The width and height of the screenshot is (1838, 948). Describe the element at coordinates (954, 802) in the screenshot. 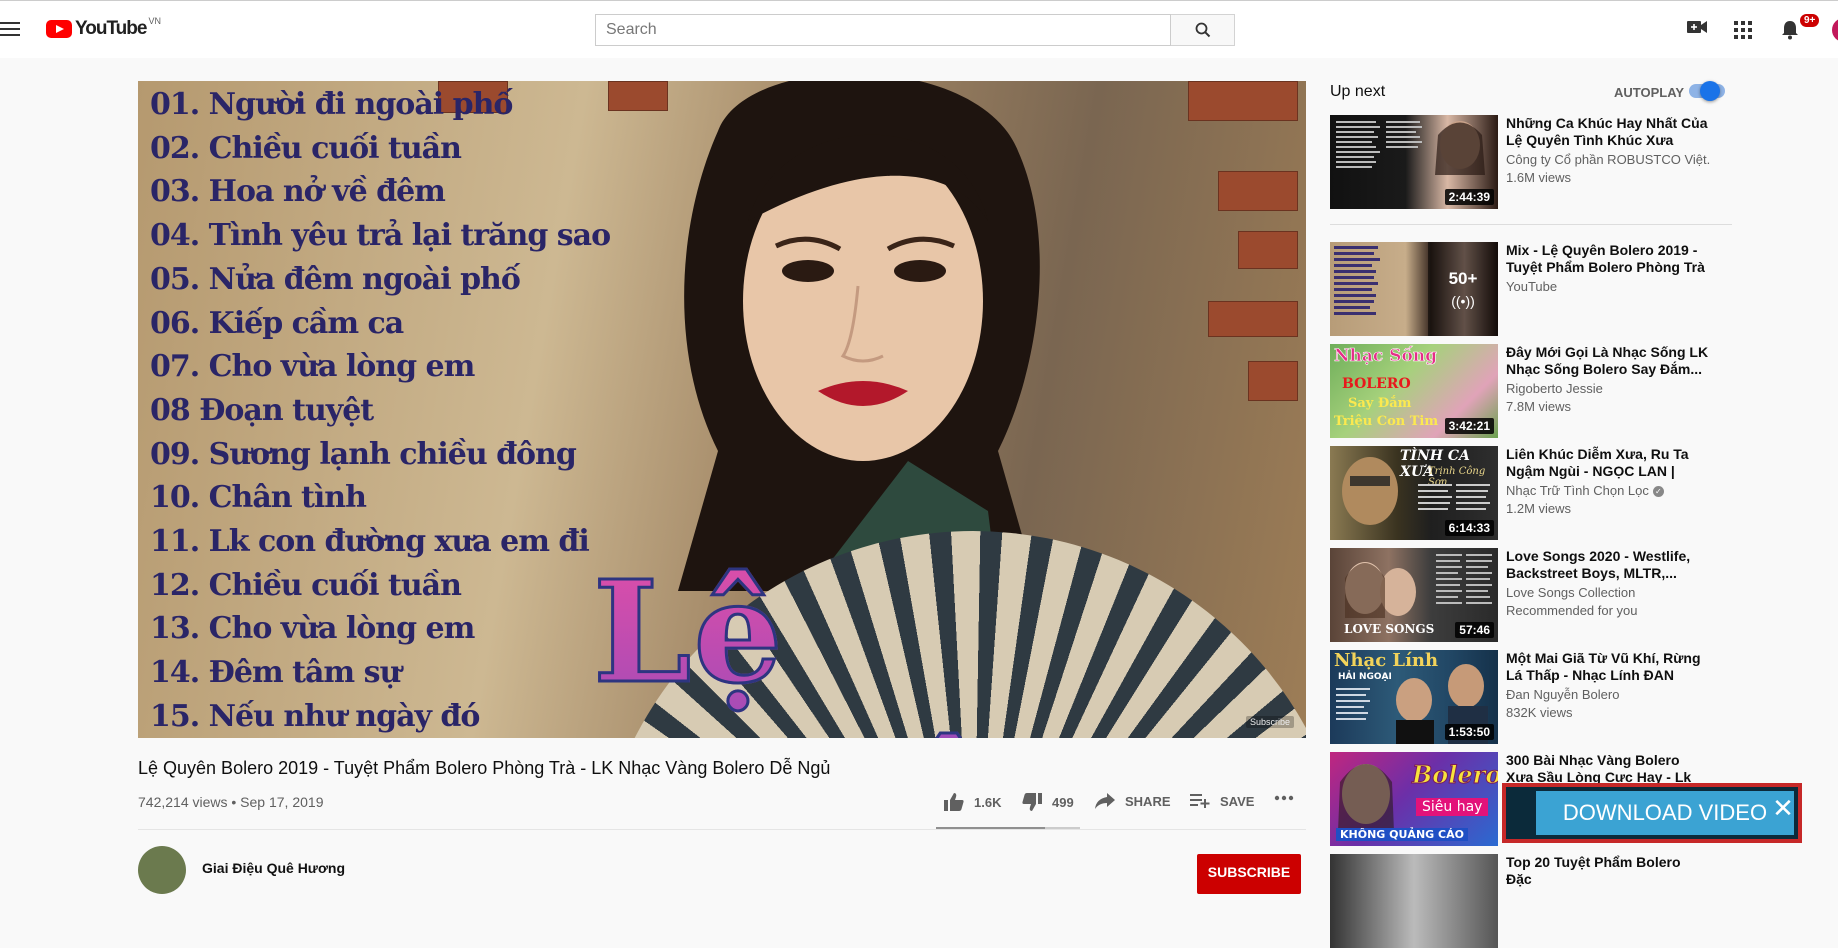

I see `thumbs-up-icon` at that location.